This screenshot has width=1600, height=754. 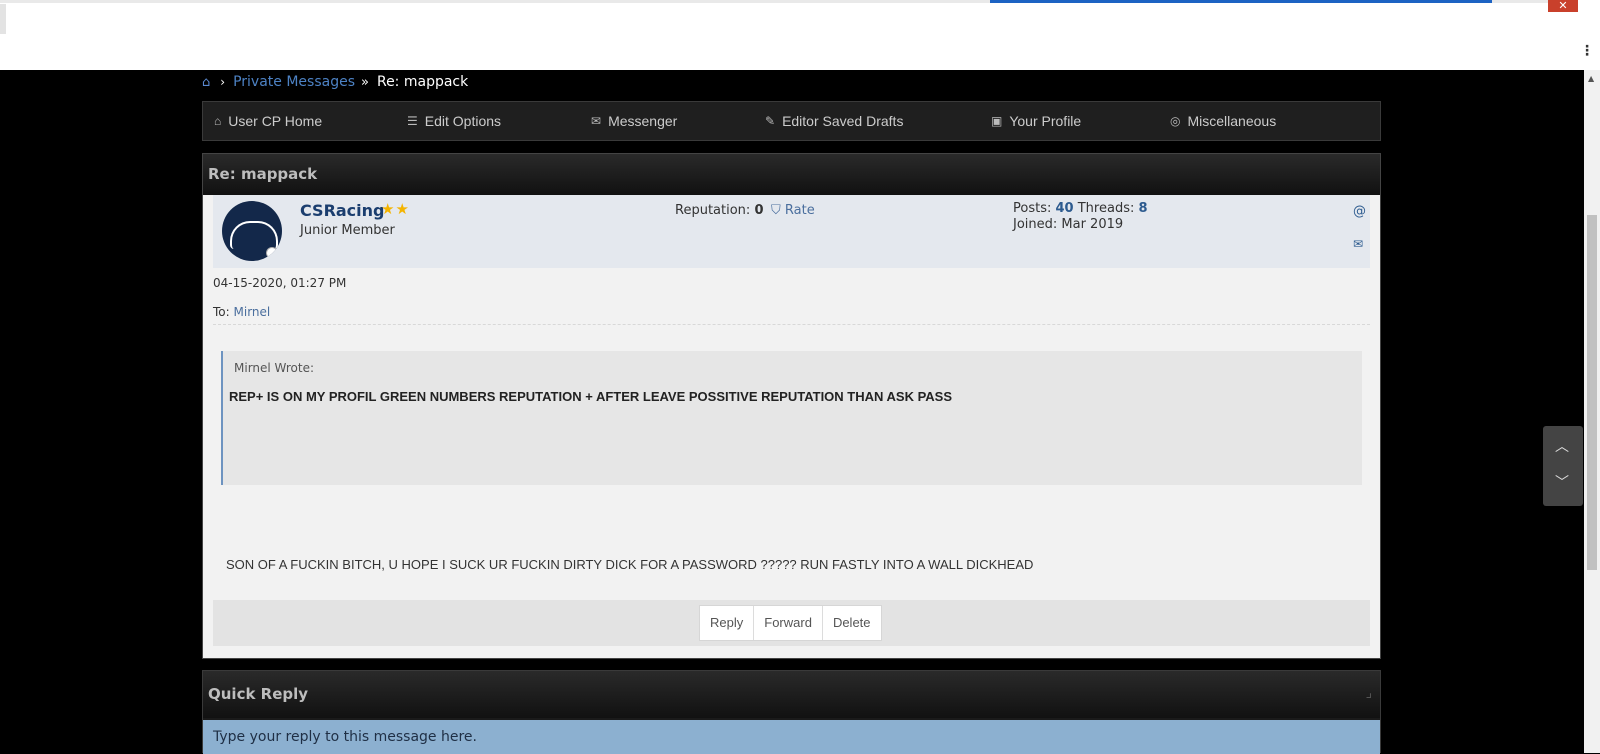 I want to click on nav-editor-saved-drafts: ✎ Editor Saved Drafts, so click(x=834, y=121).